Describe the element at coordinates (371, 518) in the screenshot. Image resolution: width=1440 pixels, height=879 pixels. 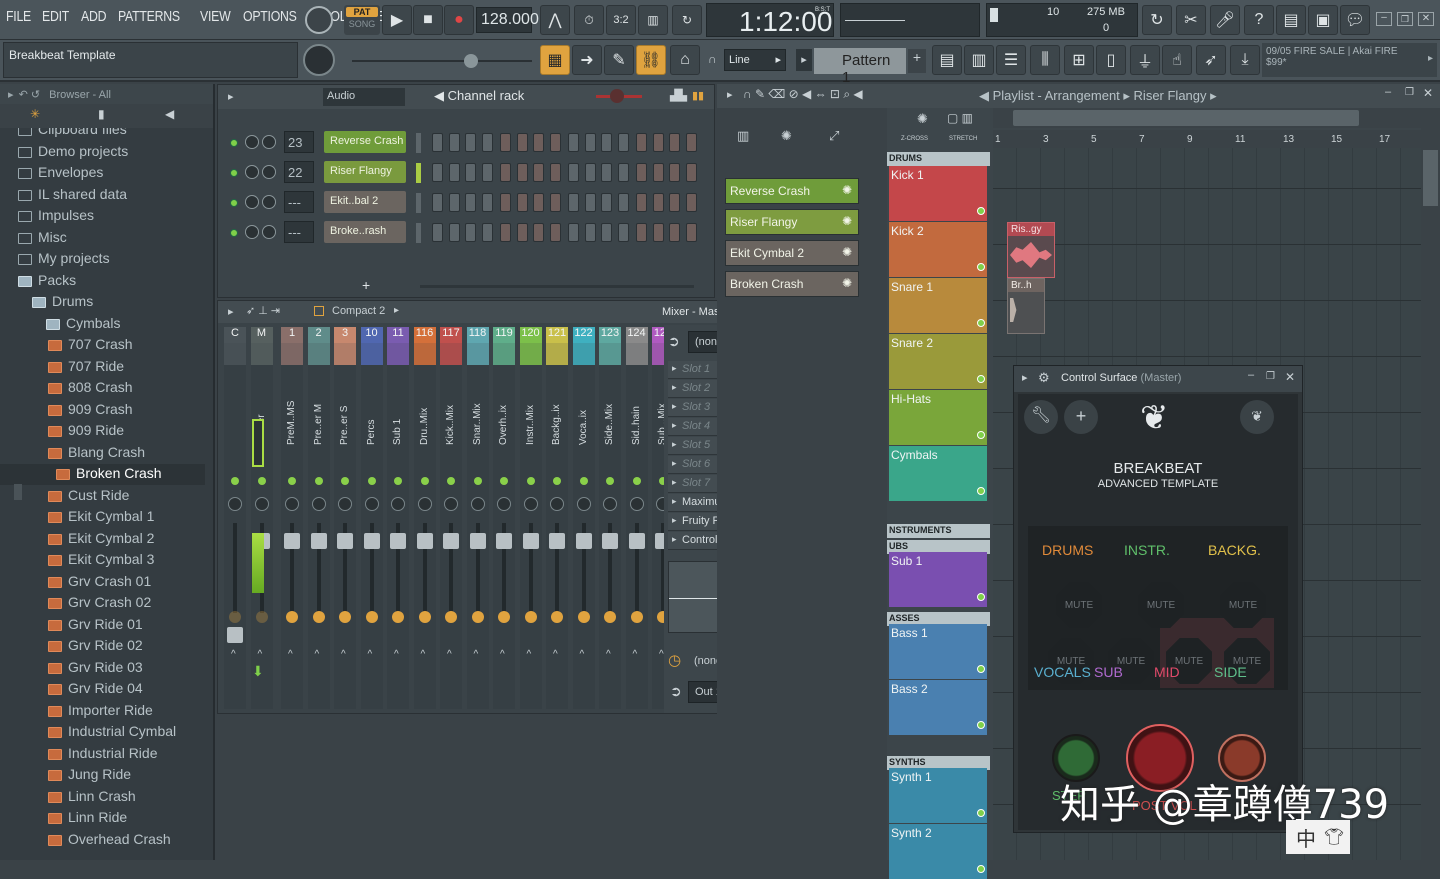
I see `mixer-strip: 10 Percs ^` at that location.